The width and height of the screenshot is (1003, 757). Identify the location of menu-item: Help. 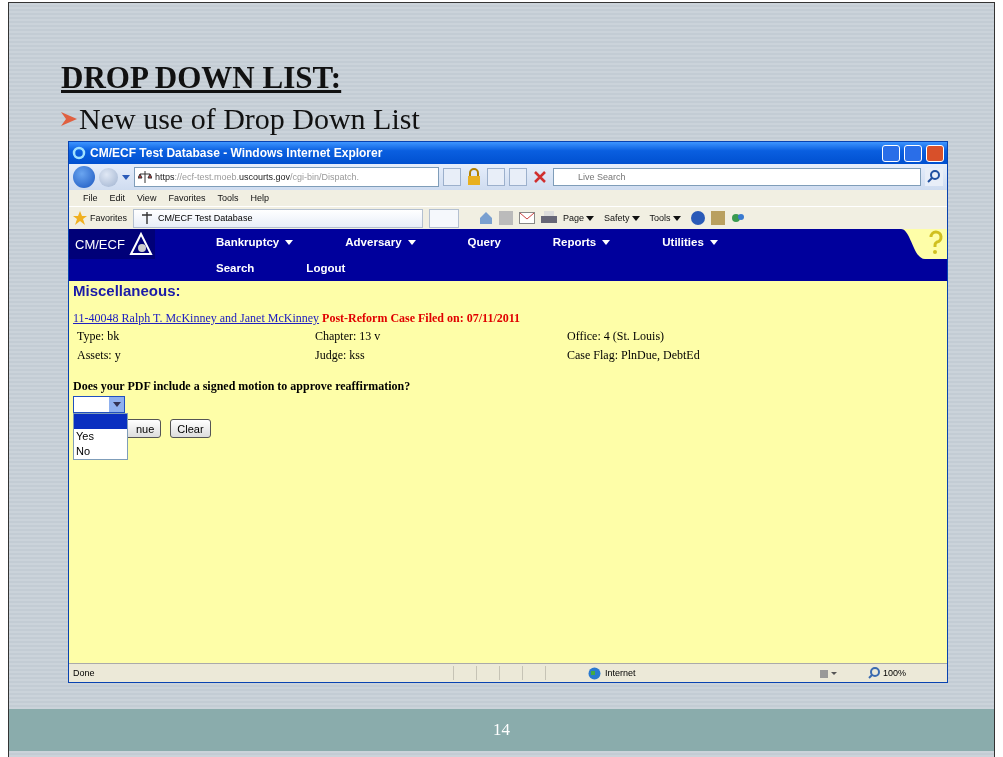
(259, 198).